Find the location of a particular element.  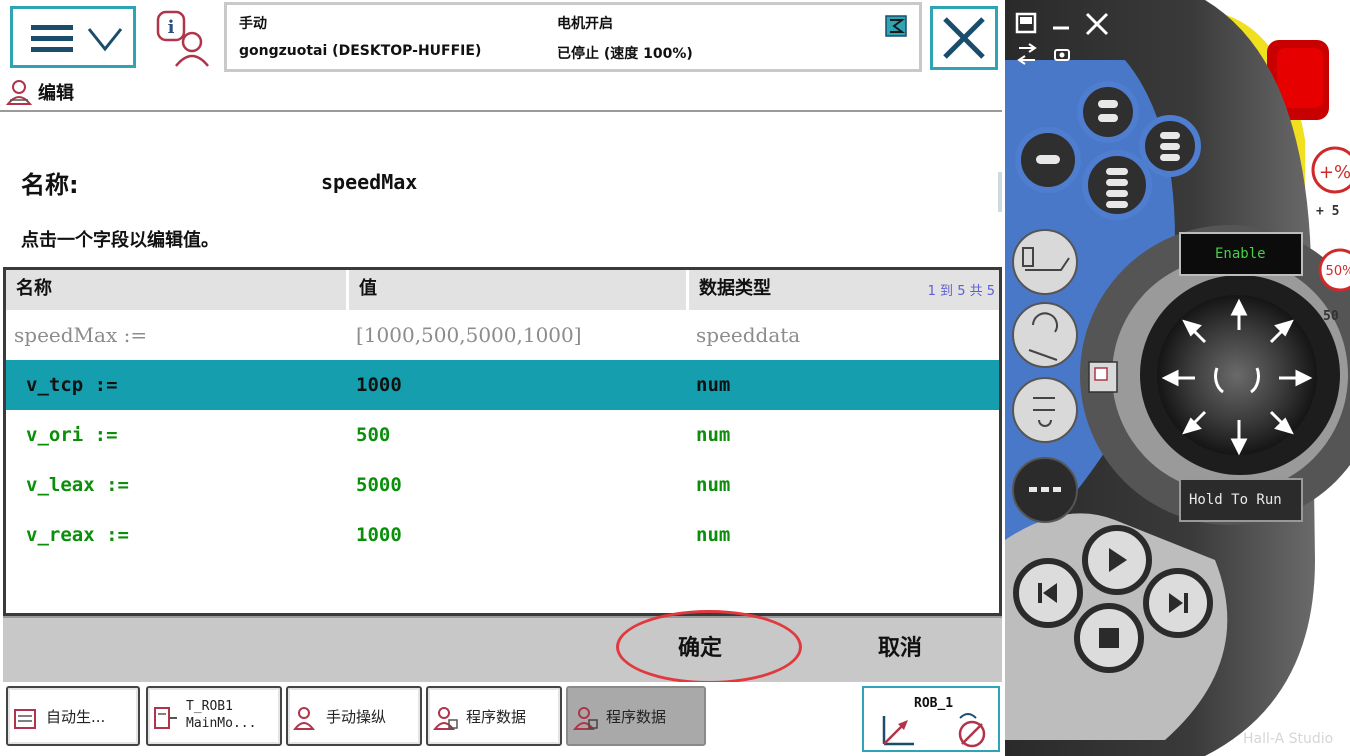

scroll-indicator is located at coordinates (1000, 192).